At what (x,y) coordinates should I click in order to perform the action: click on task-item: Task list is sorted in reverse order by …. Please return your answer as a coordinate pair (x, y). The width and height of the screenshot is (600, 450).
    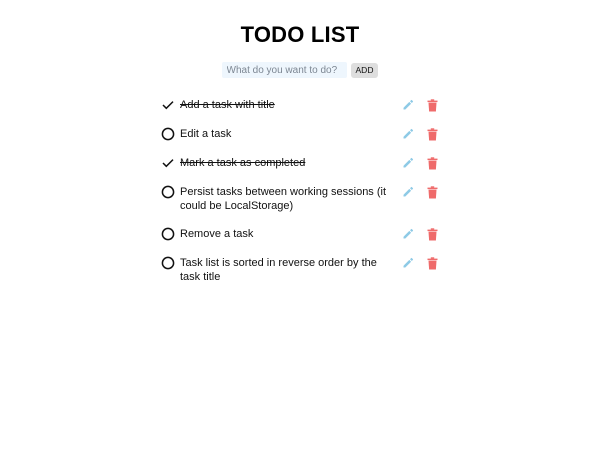
    Looking at the image, I should click on (300, 269).